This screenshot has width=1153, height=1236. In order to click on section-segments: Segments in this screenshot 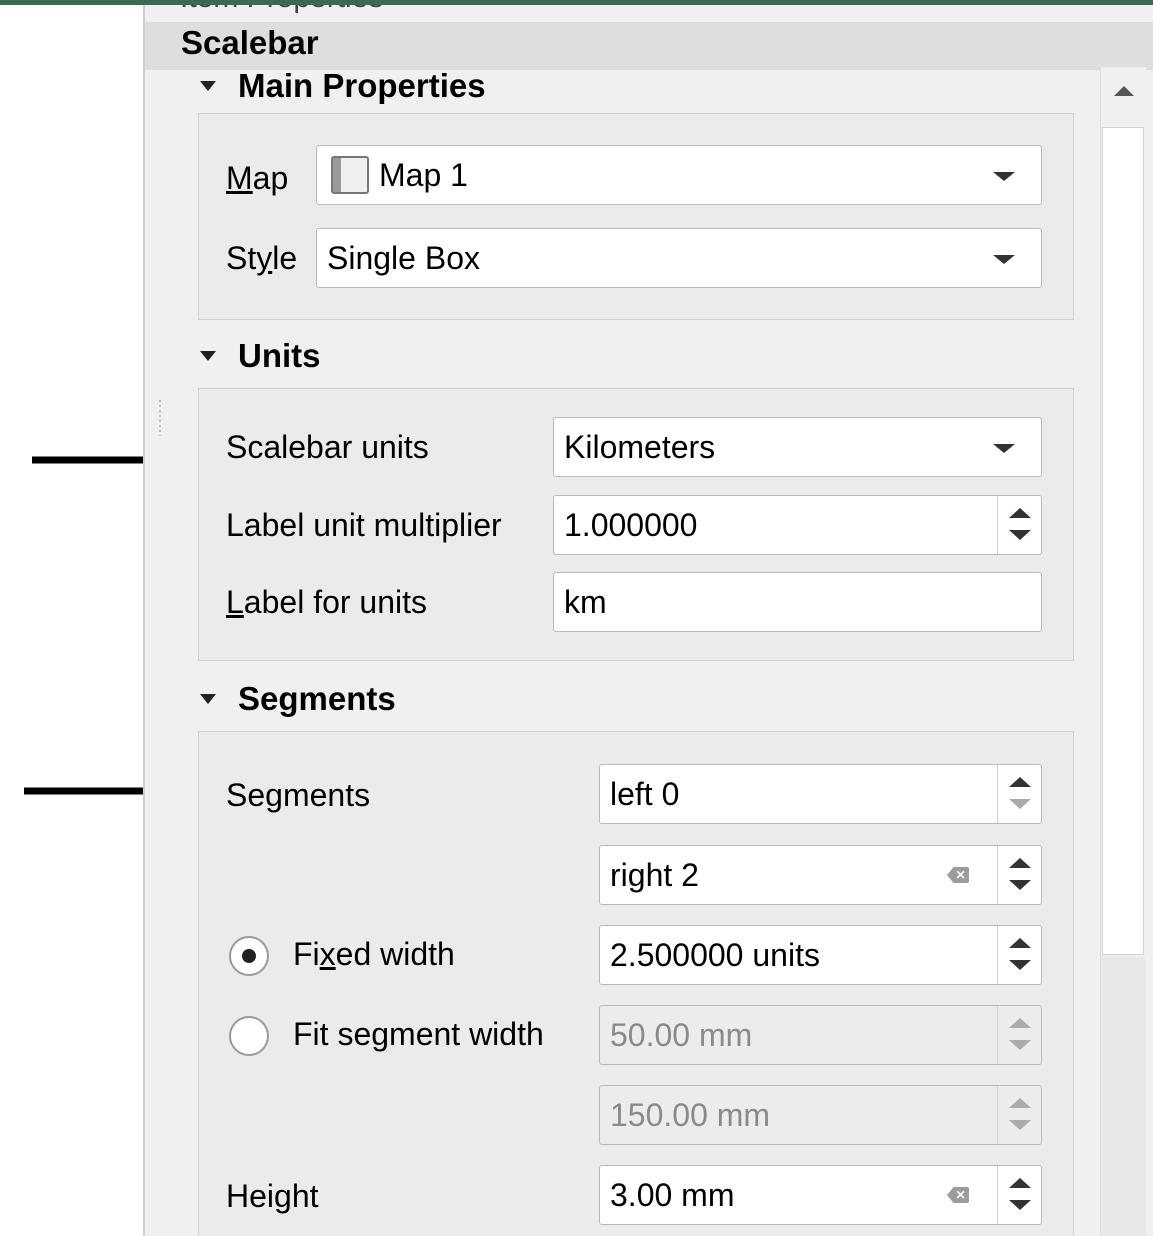, I will do `click(298, 699)`.